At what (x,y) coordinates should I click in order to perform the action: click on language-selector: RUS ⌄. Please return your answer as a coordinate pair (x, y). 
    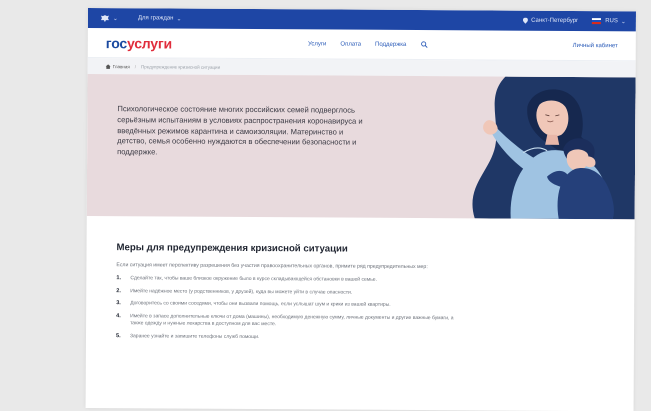
    Looking at the image, I should click on (609, 21).